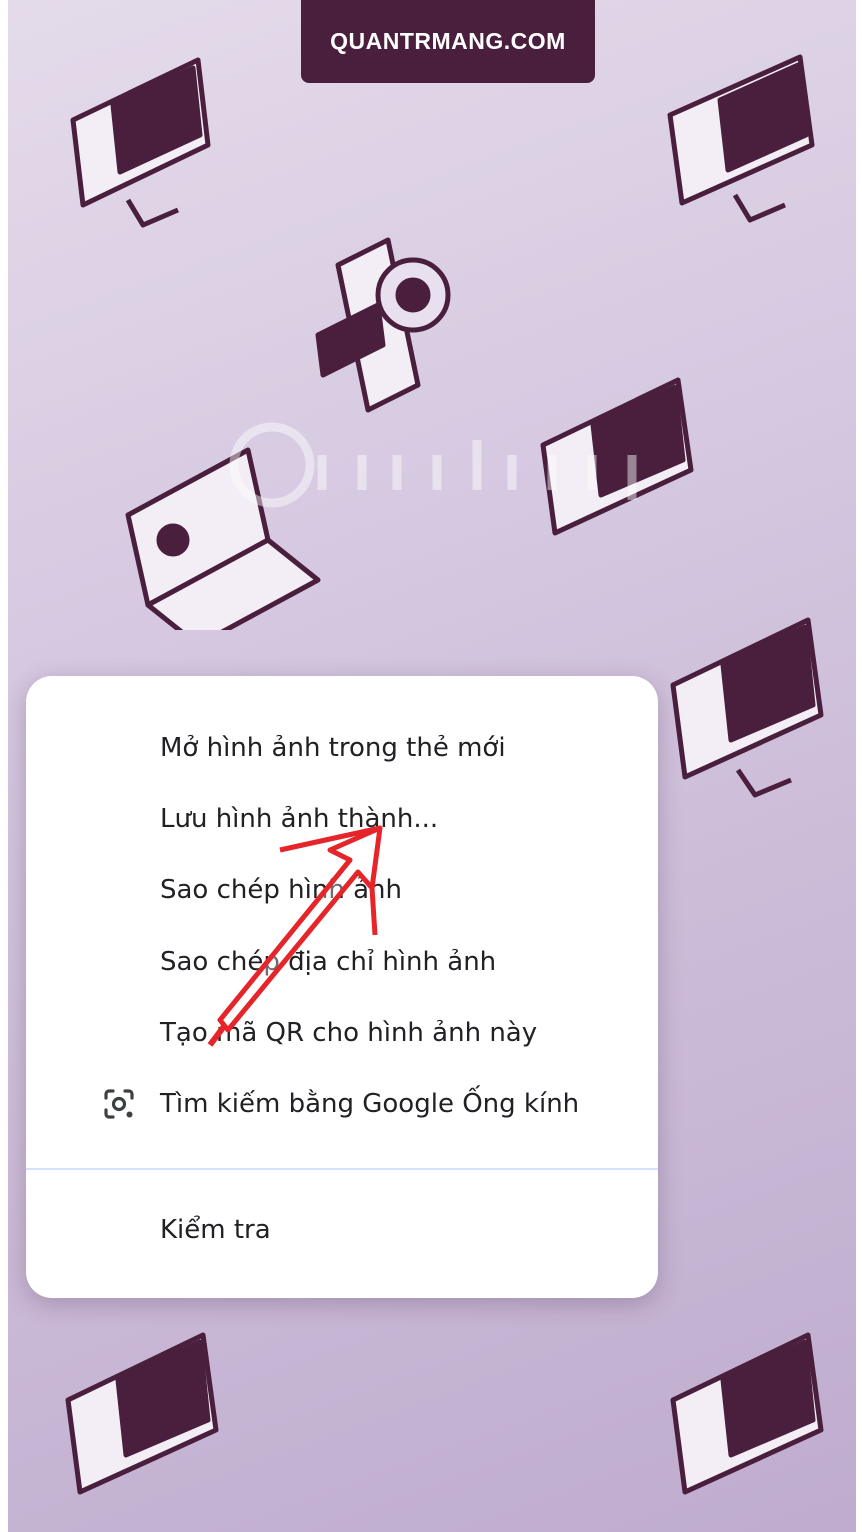 This screenshot has width=862, height=1532. Describe the element at coordinates (215, 1230) in the screenshot. I see `menu-item-label: Kiểm tra` at that location.